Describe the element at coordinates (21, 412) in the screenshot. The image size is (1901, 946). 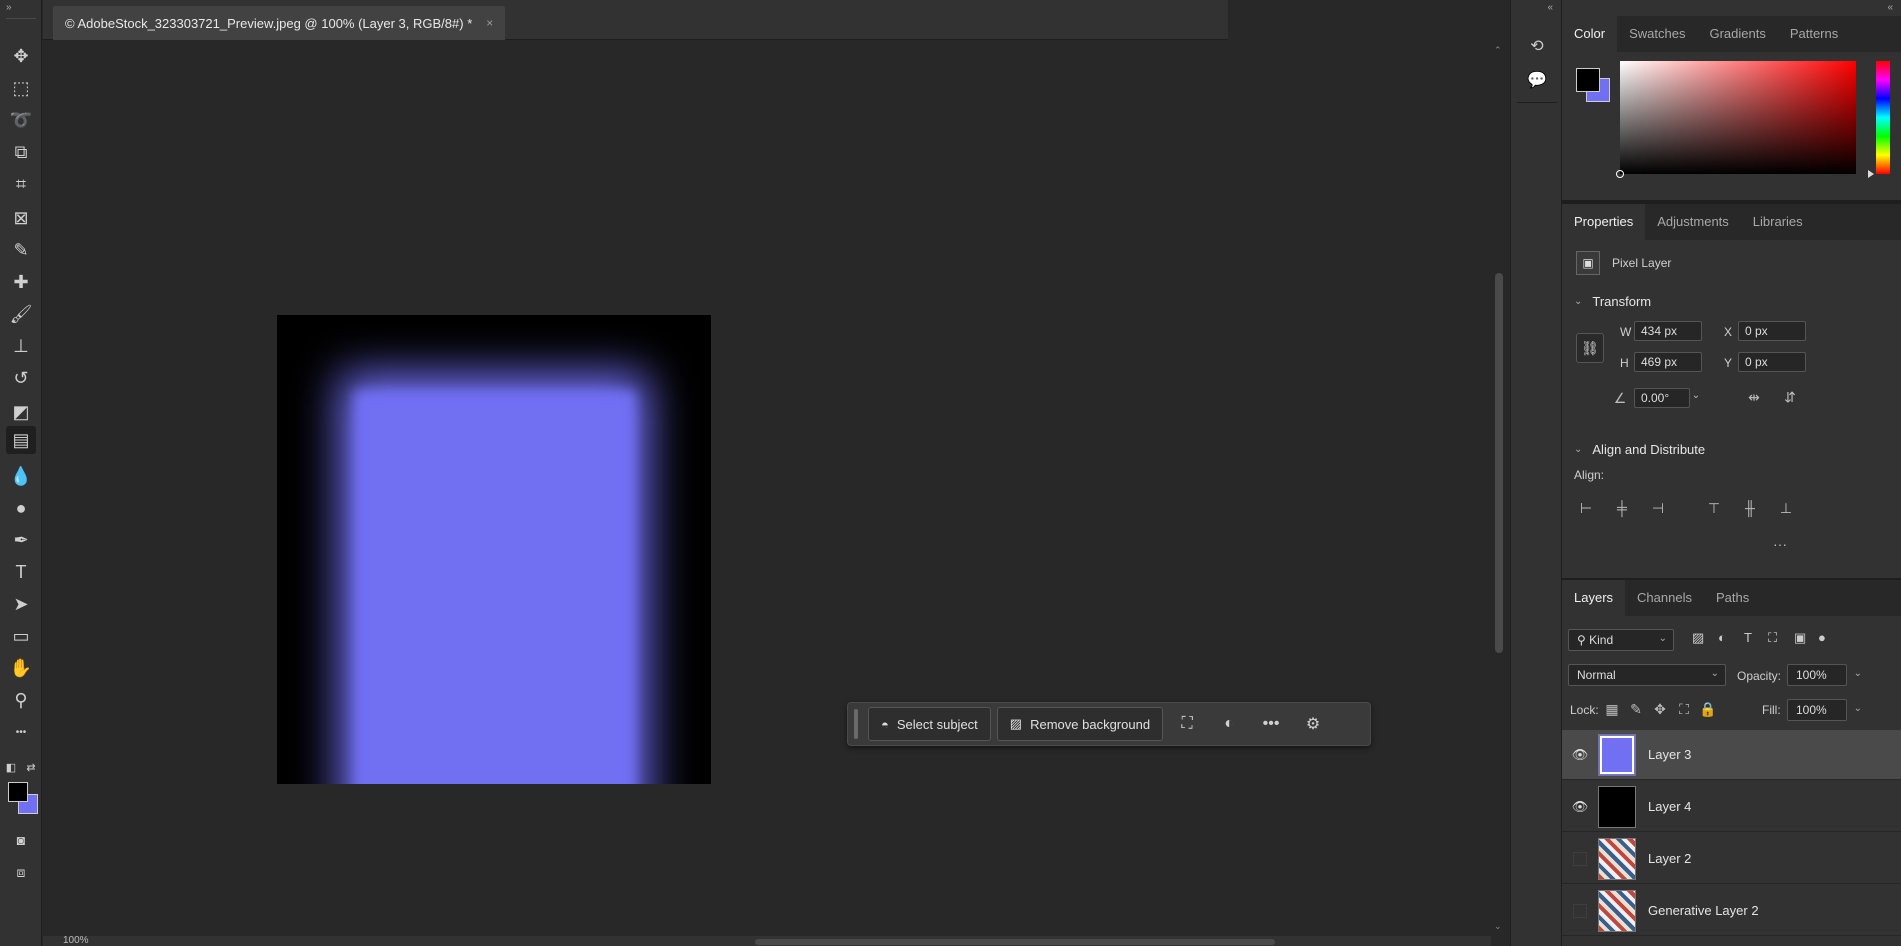
I see `eraser-icon: ◩` at that location.